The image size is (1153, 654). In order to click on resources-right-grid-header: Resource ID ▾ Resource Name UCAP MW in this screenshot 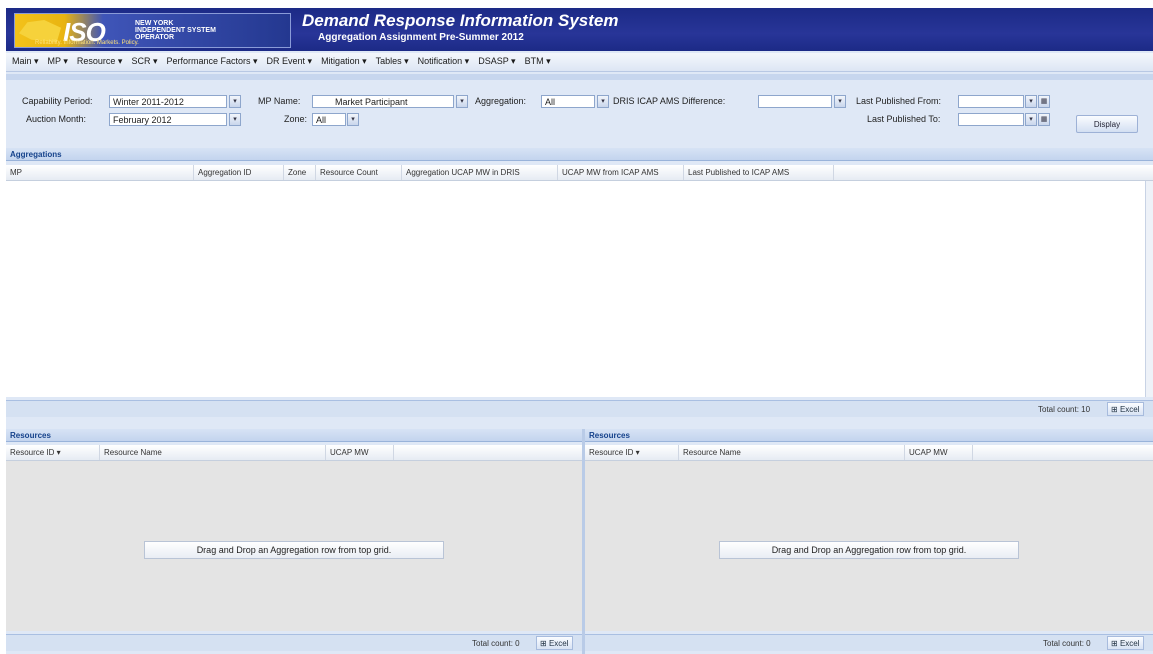, I will do `click(869, 453)`.